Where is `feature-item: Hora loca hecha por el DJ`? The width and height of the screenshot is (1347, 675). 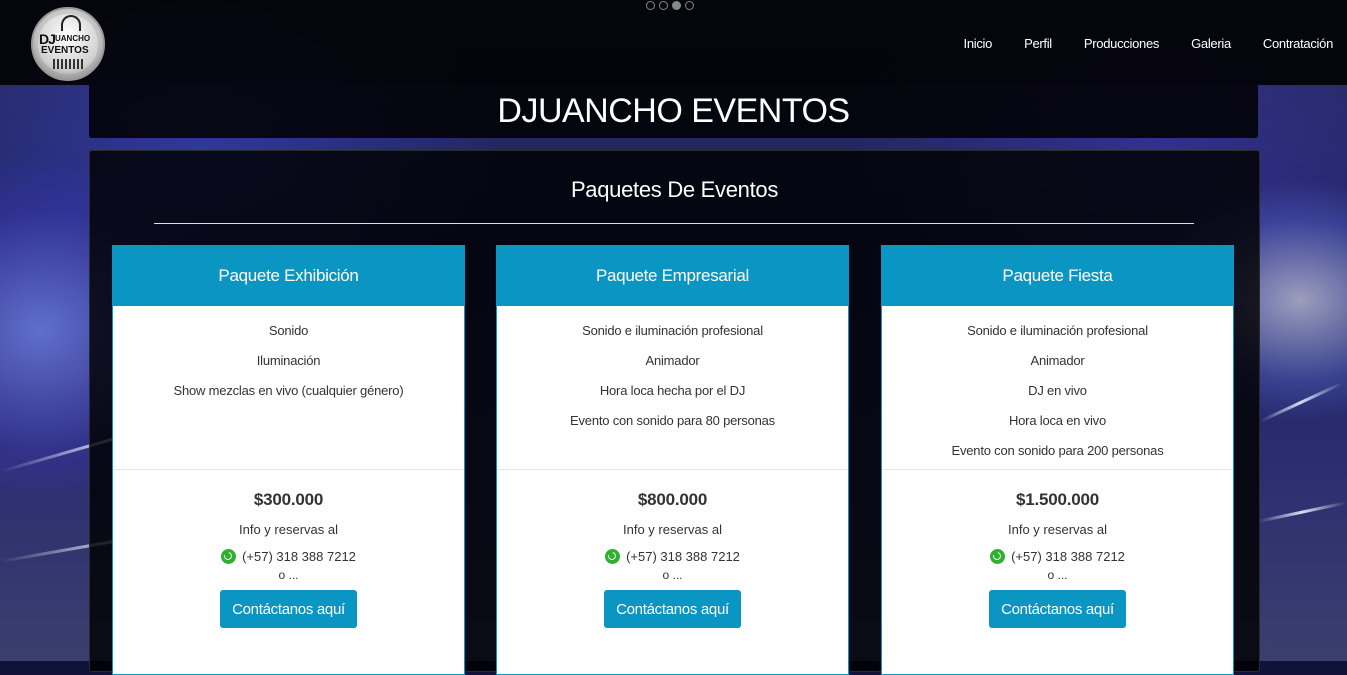 feature-item: Hora loca hecha por el DJ is located at coordinates (672, 390).